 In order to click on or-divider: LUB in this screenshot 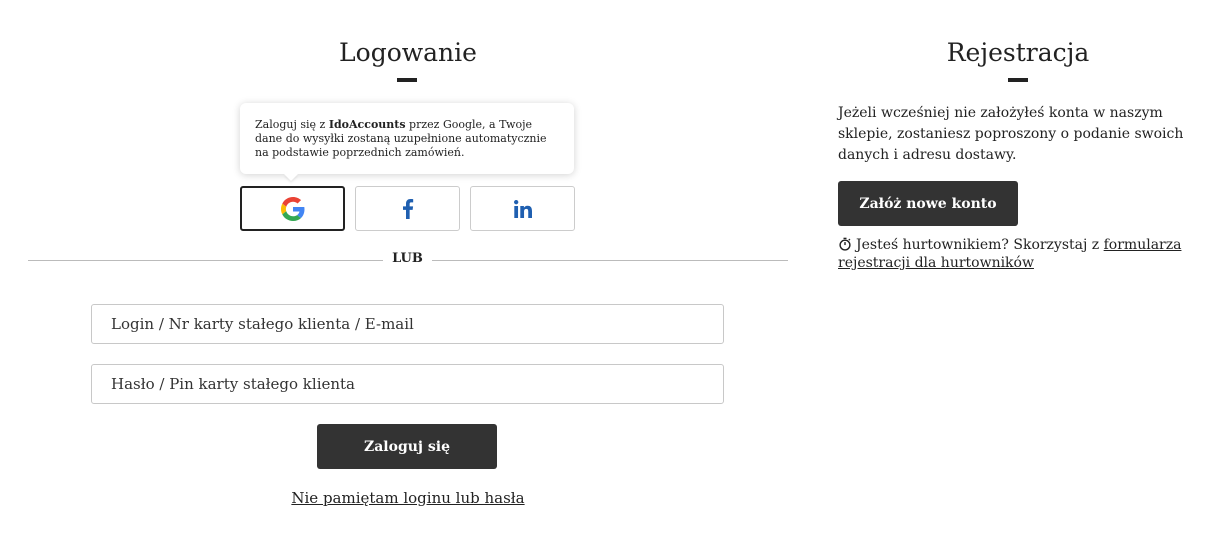, I will do `click(408, 260)`.